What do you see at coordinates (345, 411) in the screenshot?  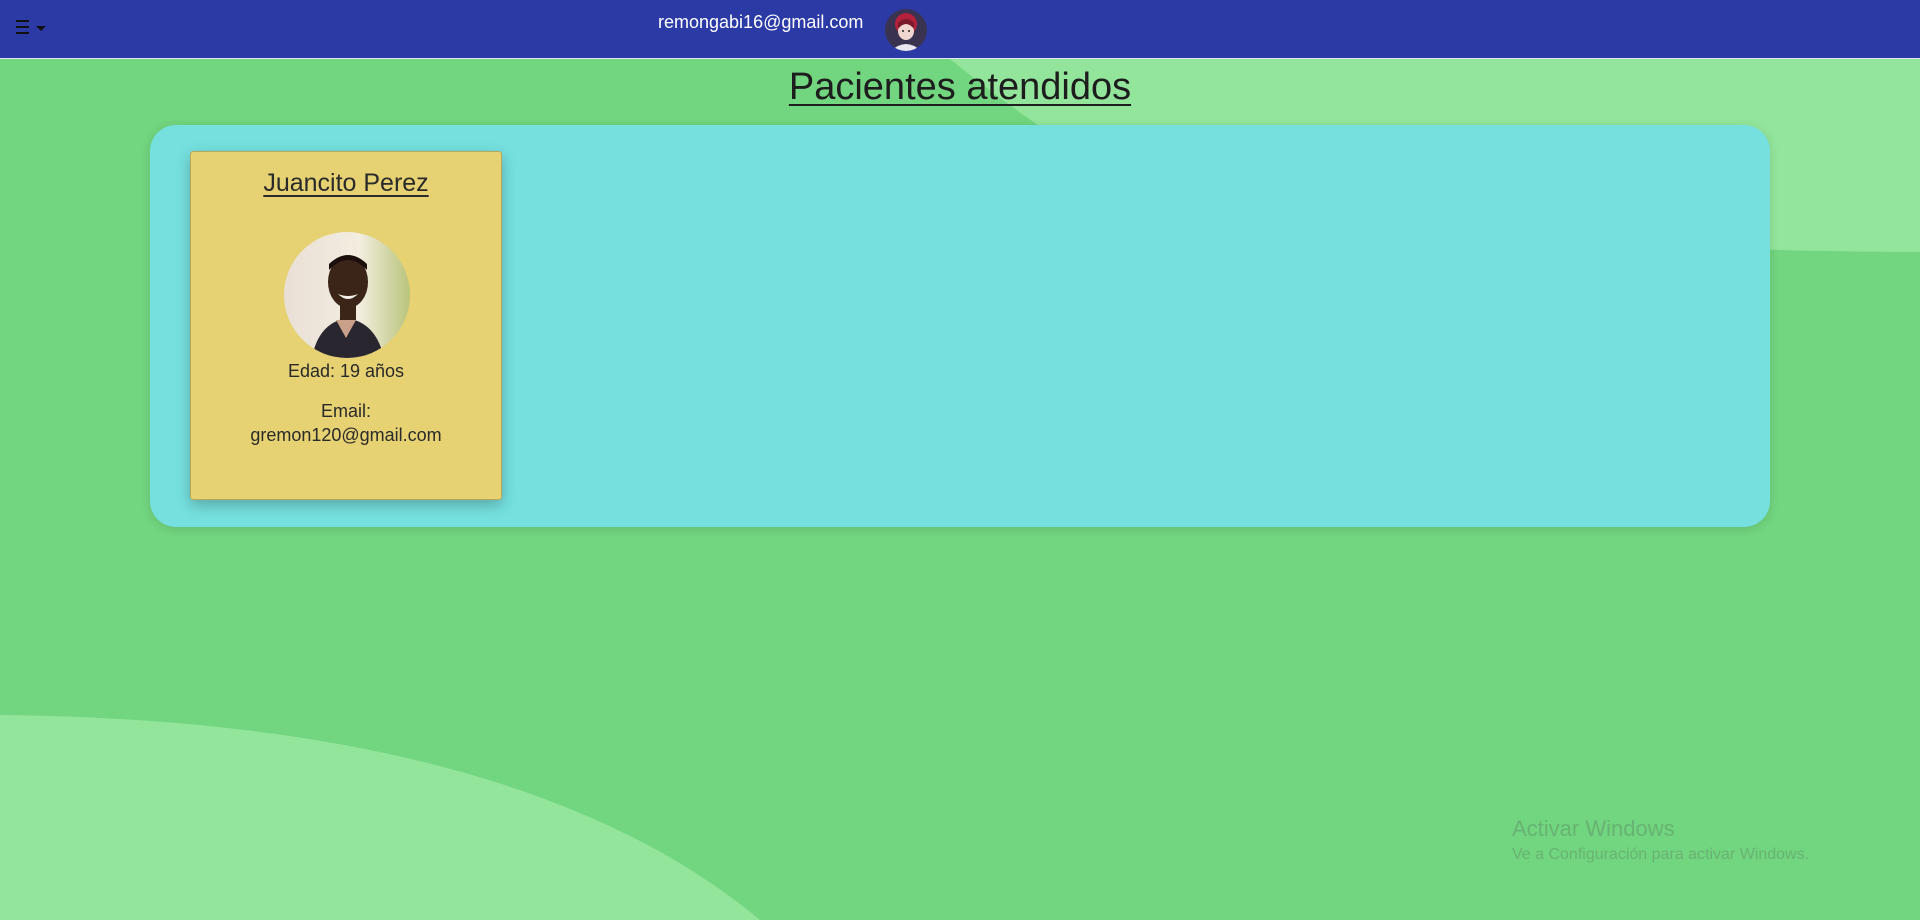 I see `patient-email-label: Email:` at bounding box center [345, 411].